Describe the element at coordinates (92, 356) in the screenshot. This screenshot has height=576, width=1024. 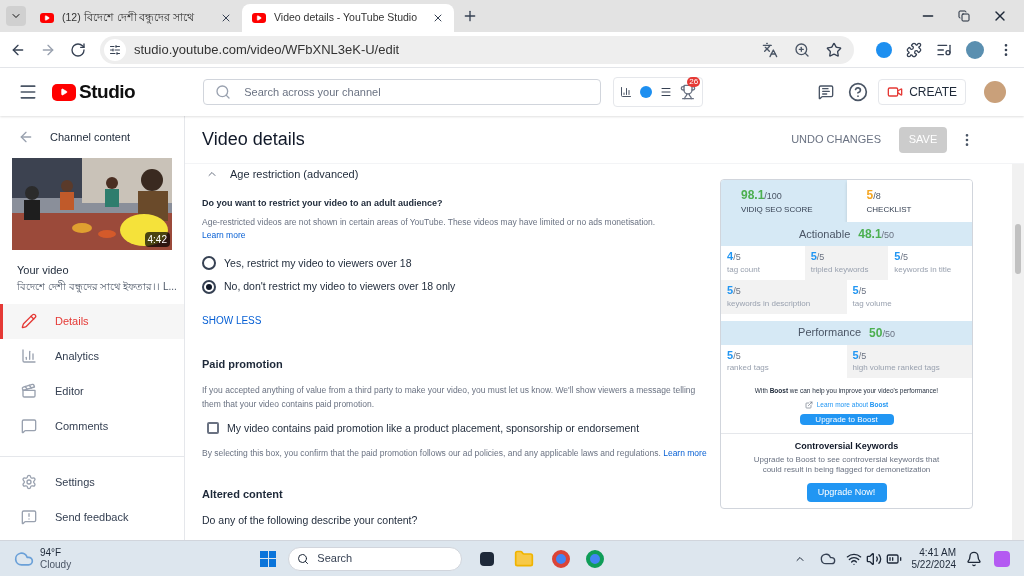
I see `nav-item: Analytics` at that location.